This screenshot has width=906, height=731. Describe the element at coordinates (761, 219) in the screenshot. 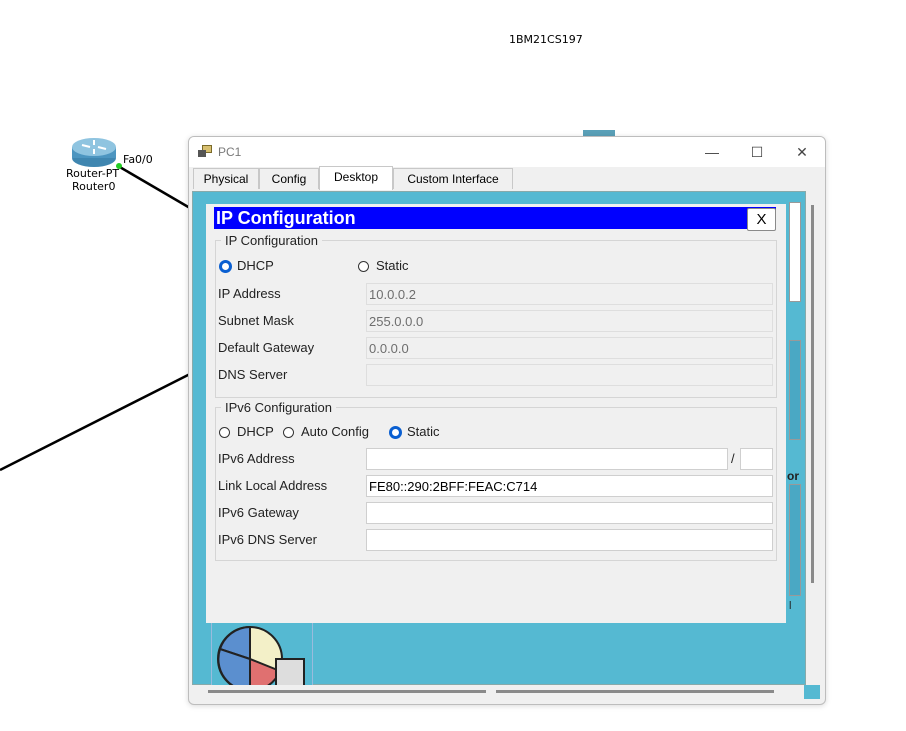

I see `dialog-close-button: X` at that location.